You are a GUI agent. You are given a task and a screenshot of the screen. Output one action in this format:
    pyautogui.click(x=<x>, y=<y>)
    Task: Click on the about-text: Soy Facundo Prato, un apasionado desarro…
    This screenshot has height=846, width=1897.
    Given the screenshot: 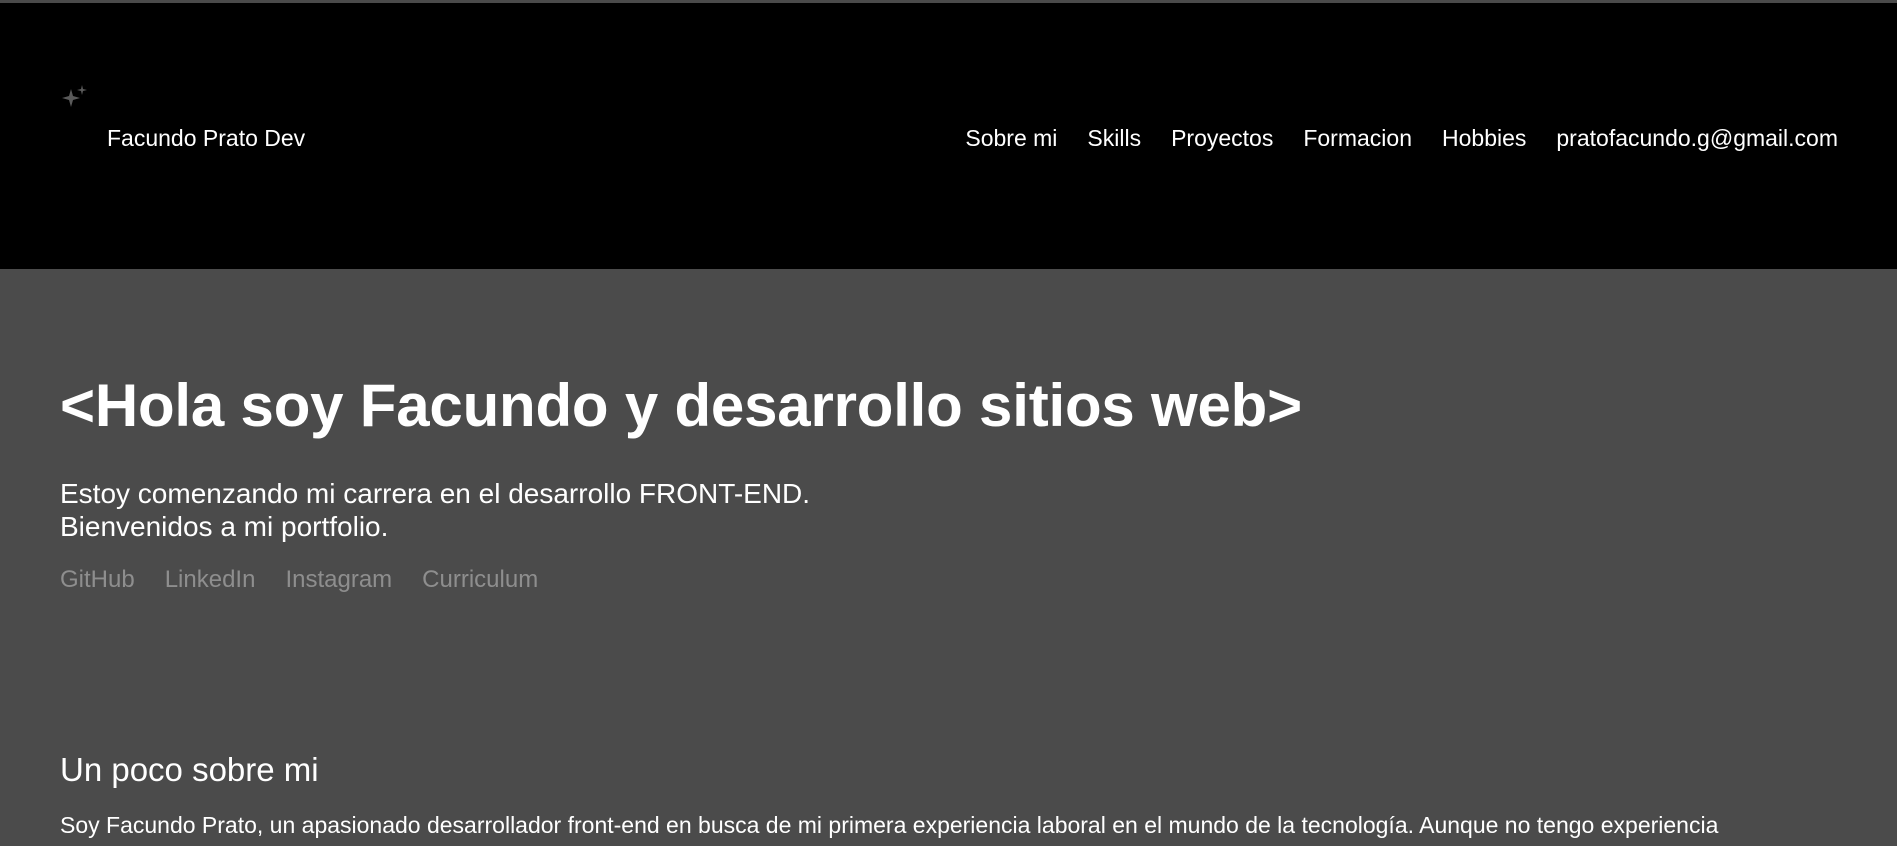 What is the action you would take?
    pyautogui.click(x=889, y=825)
    